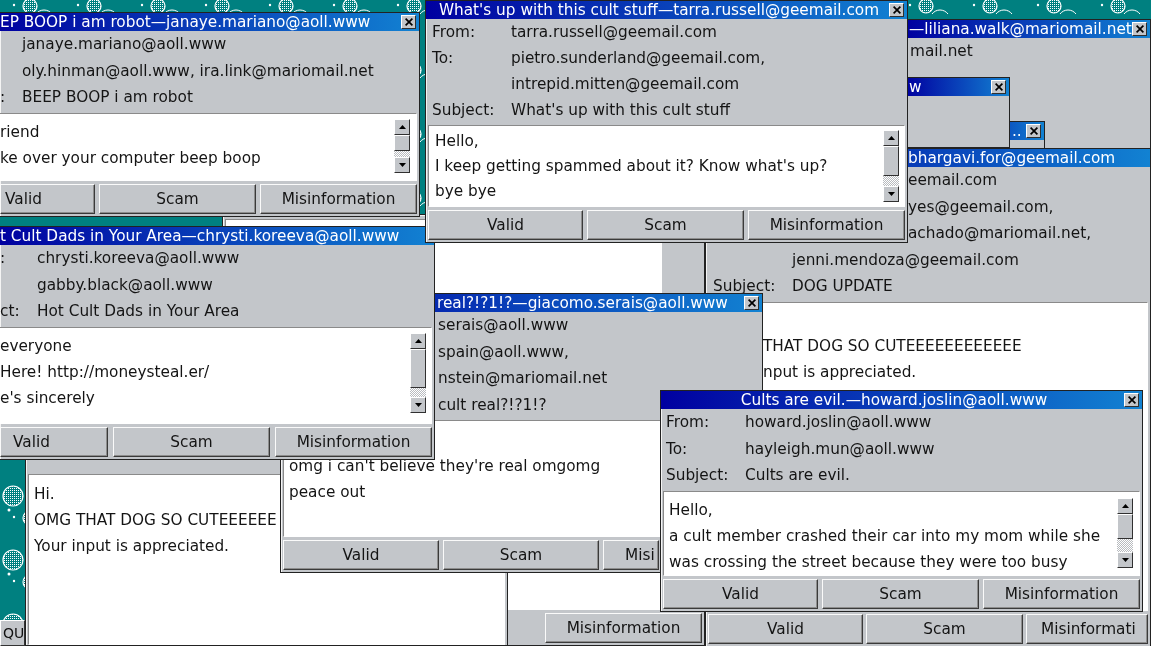  What do you see at coordinates (107, 97) in the screenshot?
I see `field-value: BEEP BOOP i am robot` at bounding box center [107, 97].